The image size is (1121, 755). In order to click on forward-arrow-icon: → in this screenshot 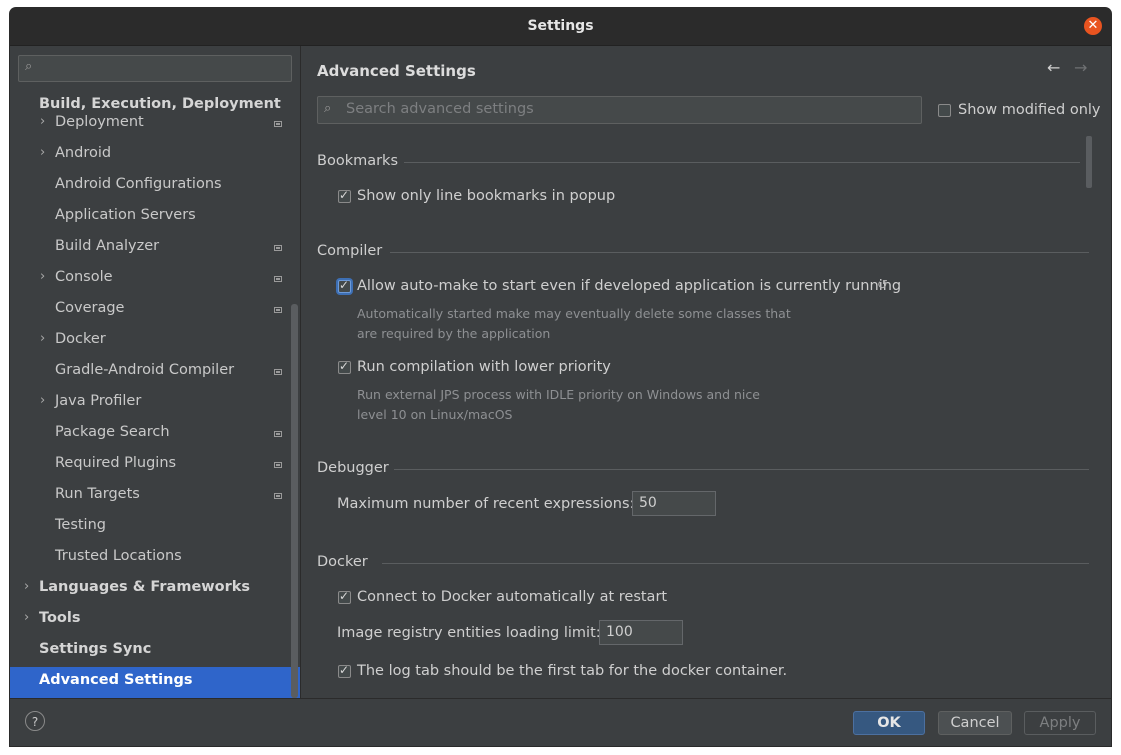, I will do `click(1080, 67)`.